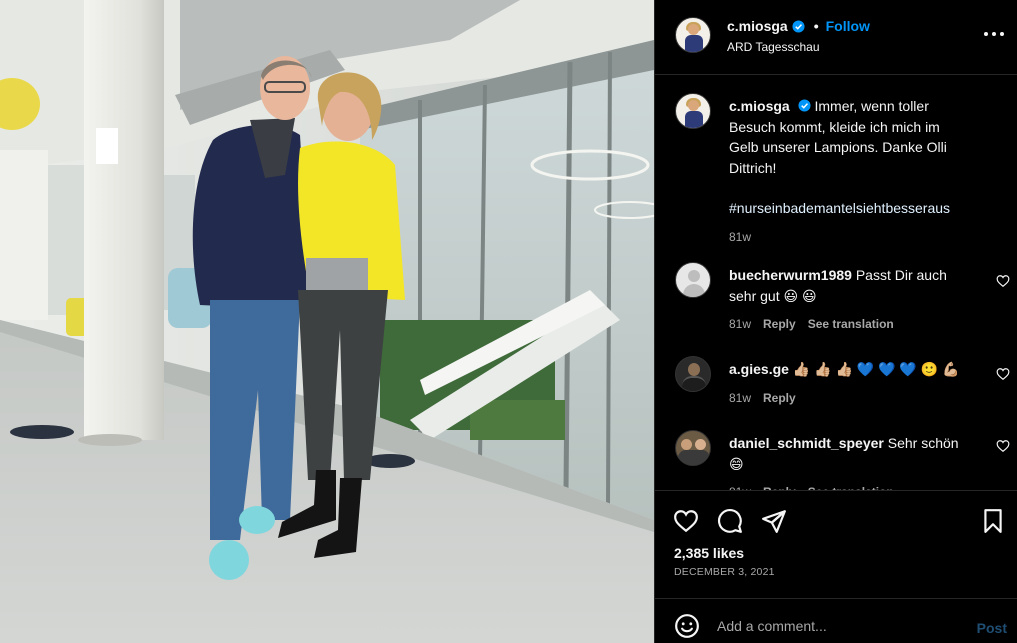 The image size is (1017, 643). What do you see at coordinates (854, 208) in the screenshot?
I see `caption-hashtag: #nurseinbademantelsiehtbesseraus` at bounding box center [854, 208].